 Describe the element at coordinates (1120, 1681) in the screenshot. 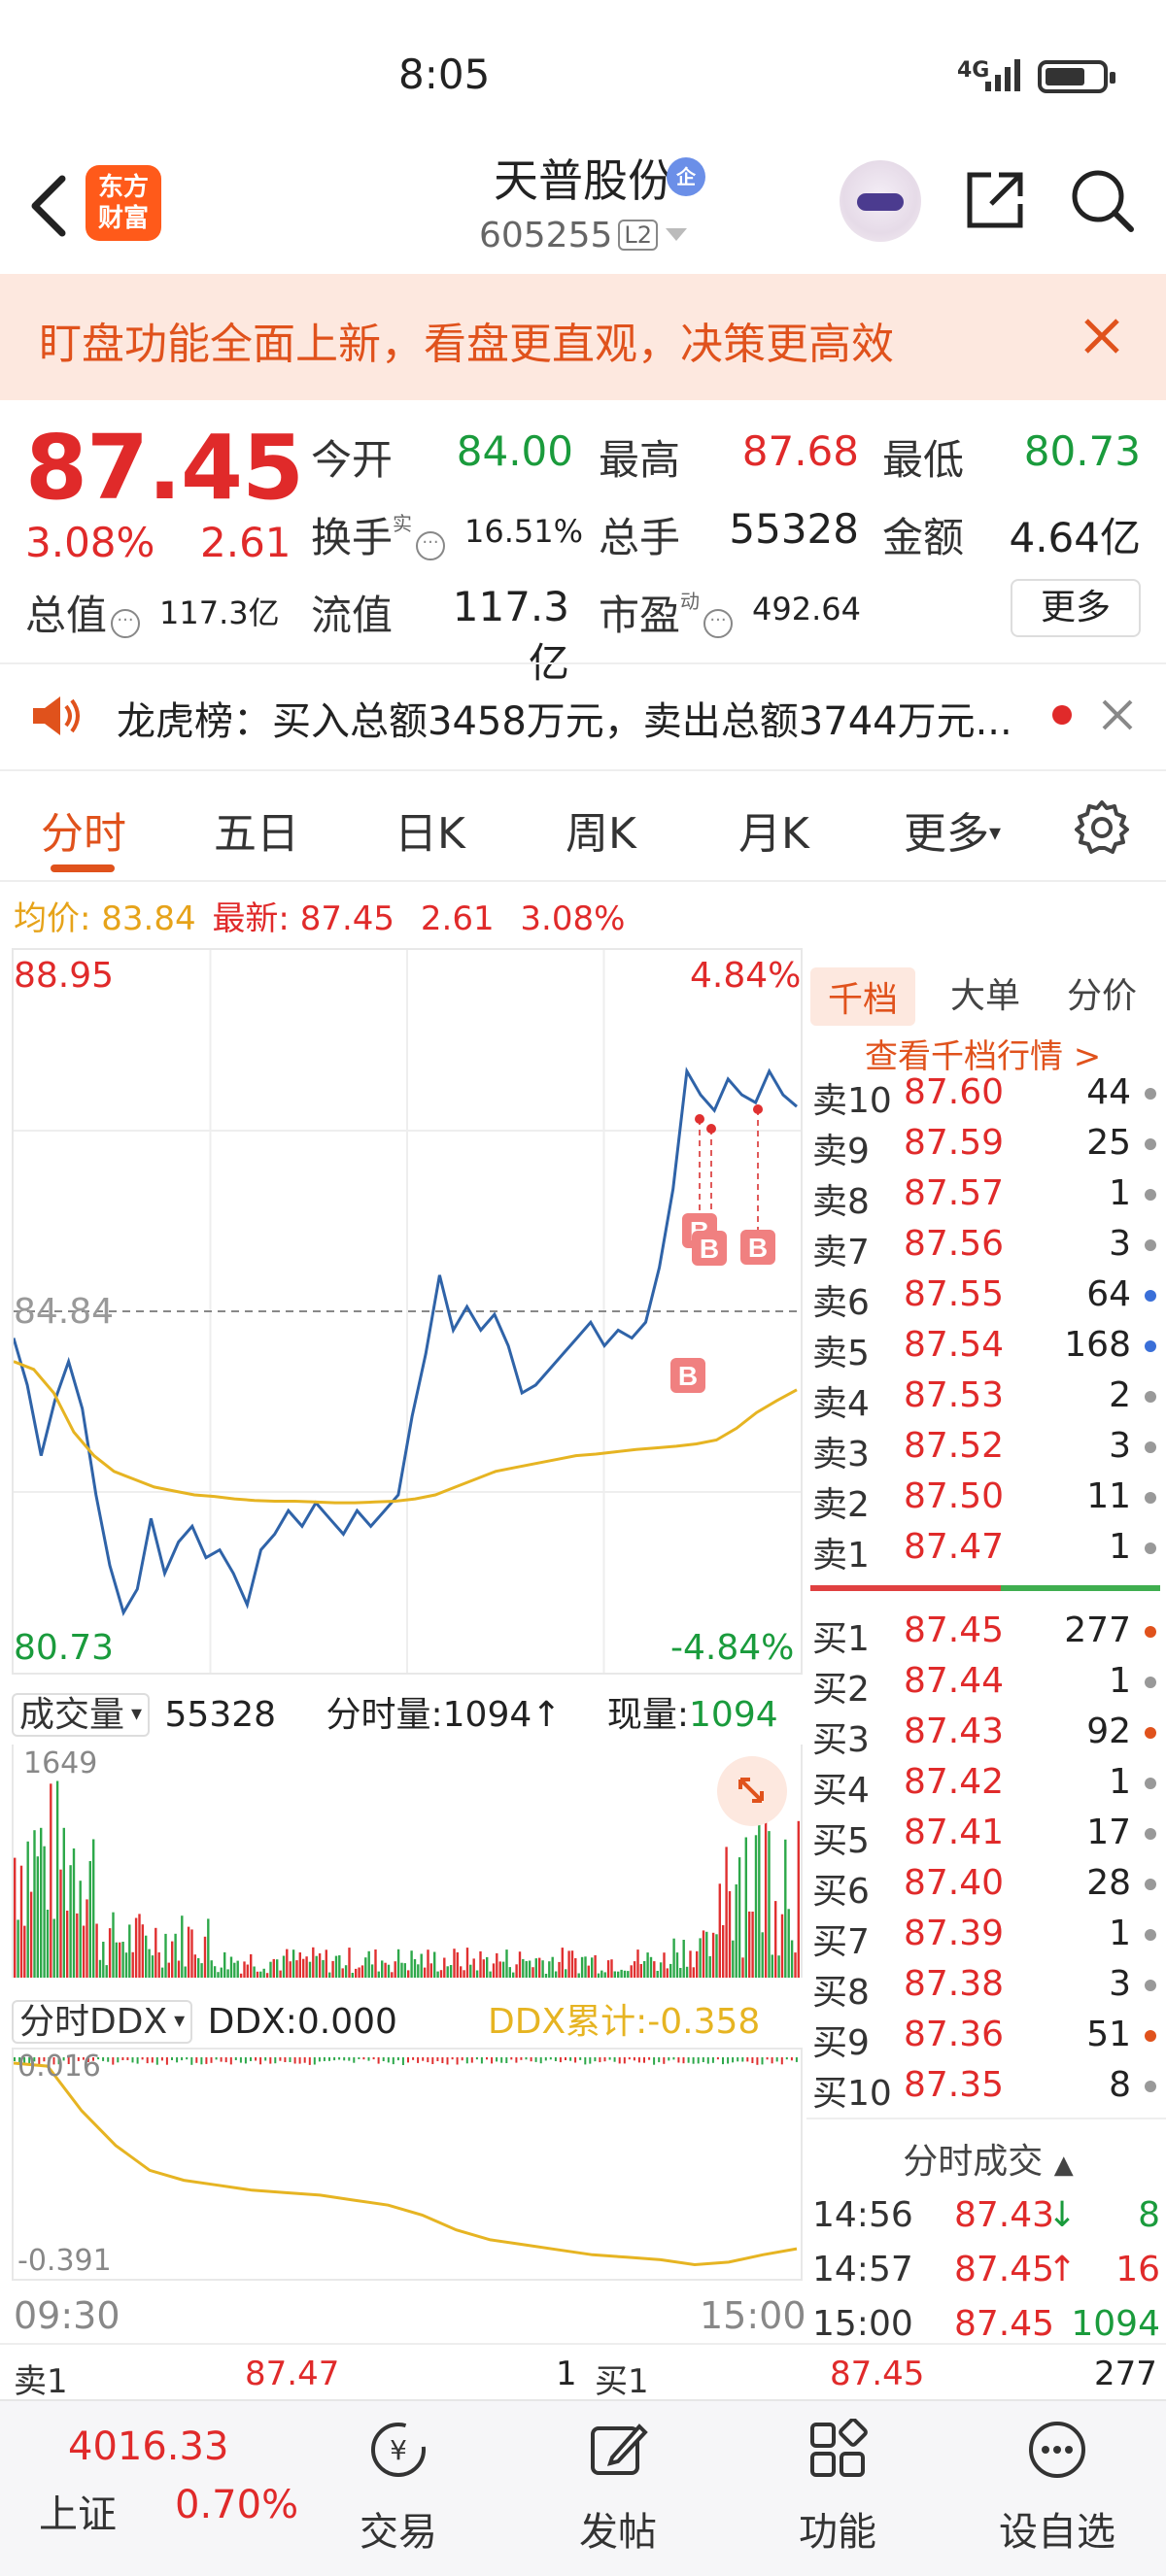

I see `order-volume: 1` at that location.